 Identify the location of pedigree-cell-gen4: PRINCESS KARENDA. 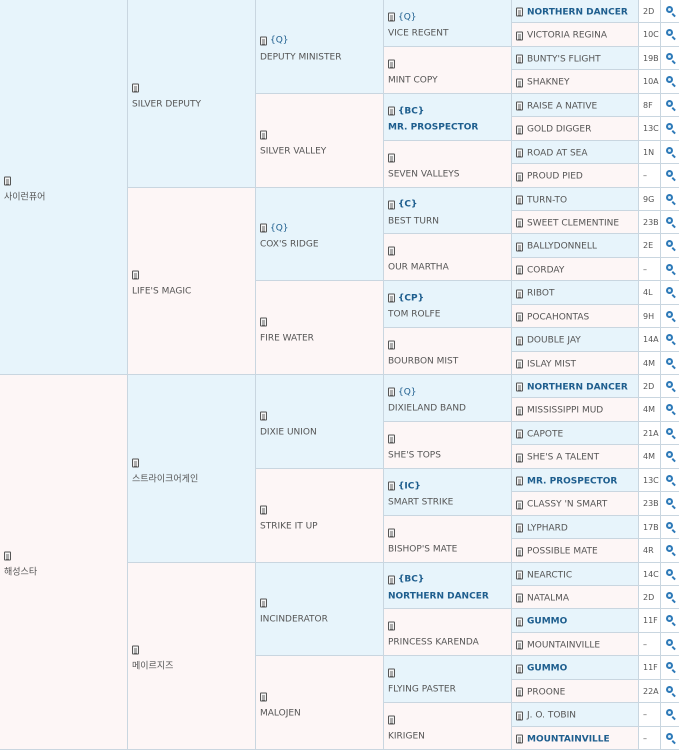
(448, 632).